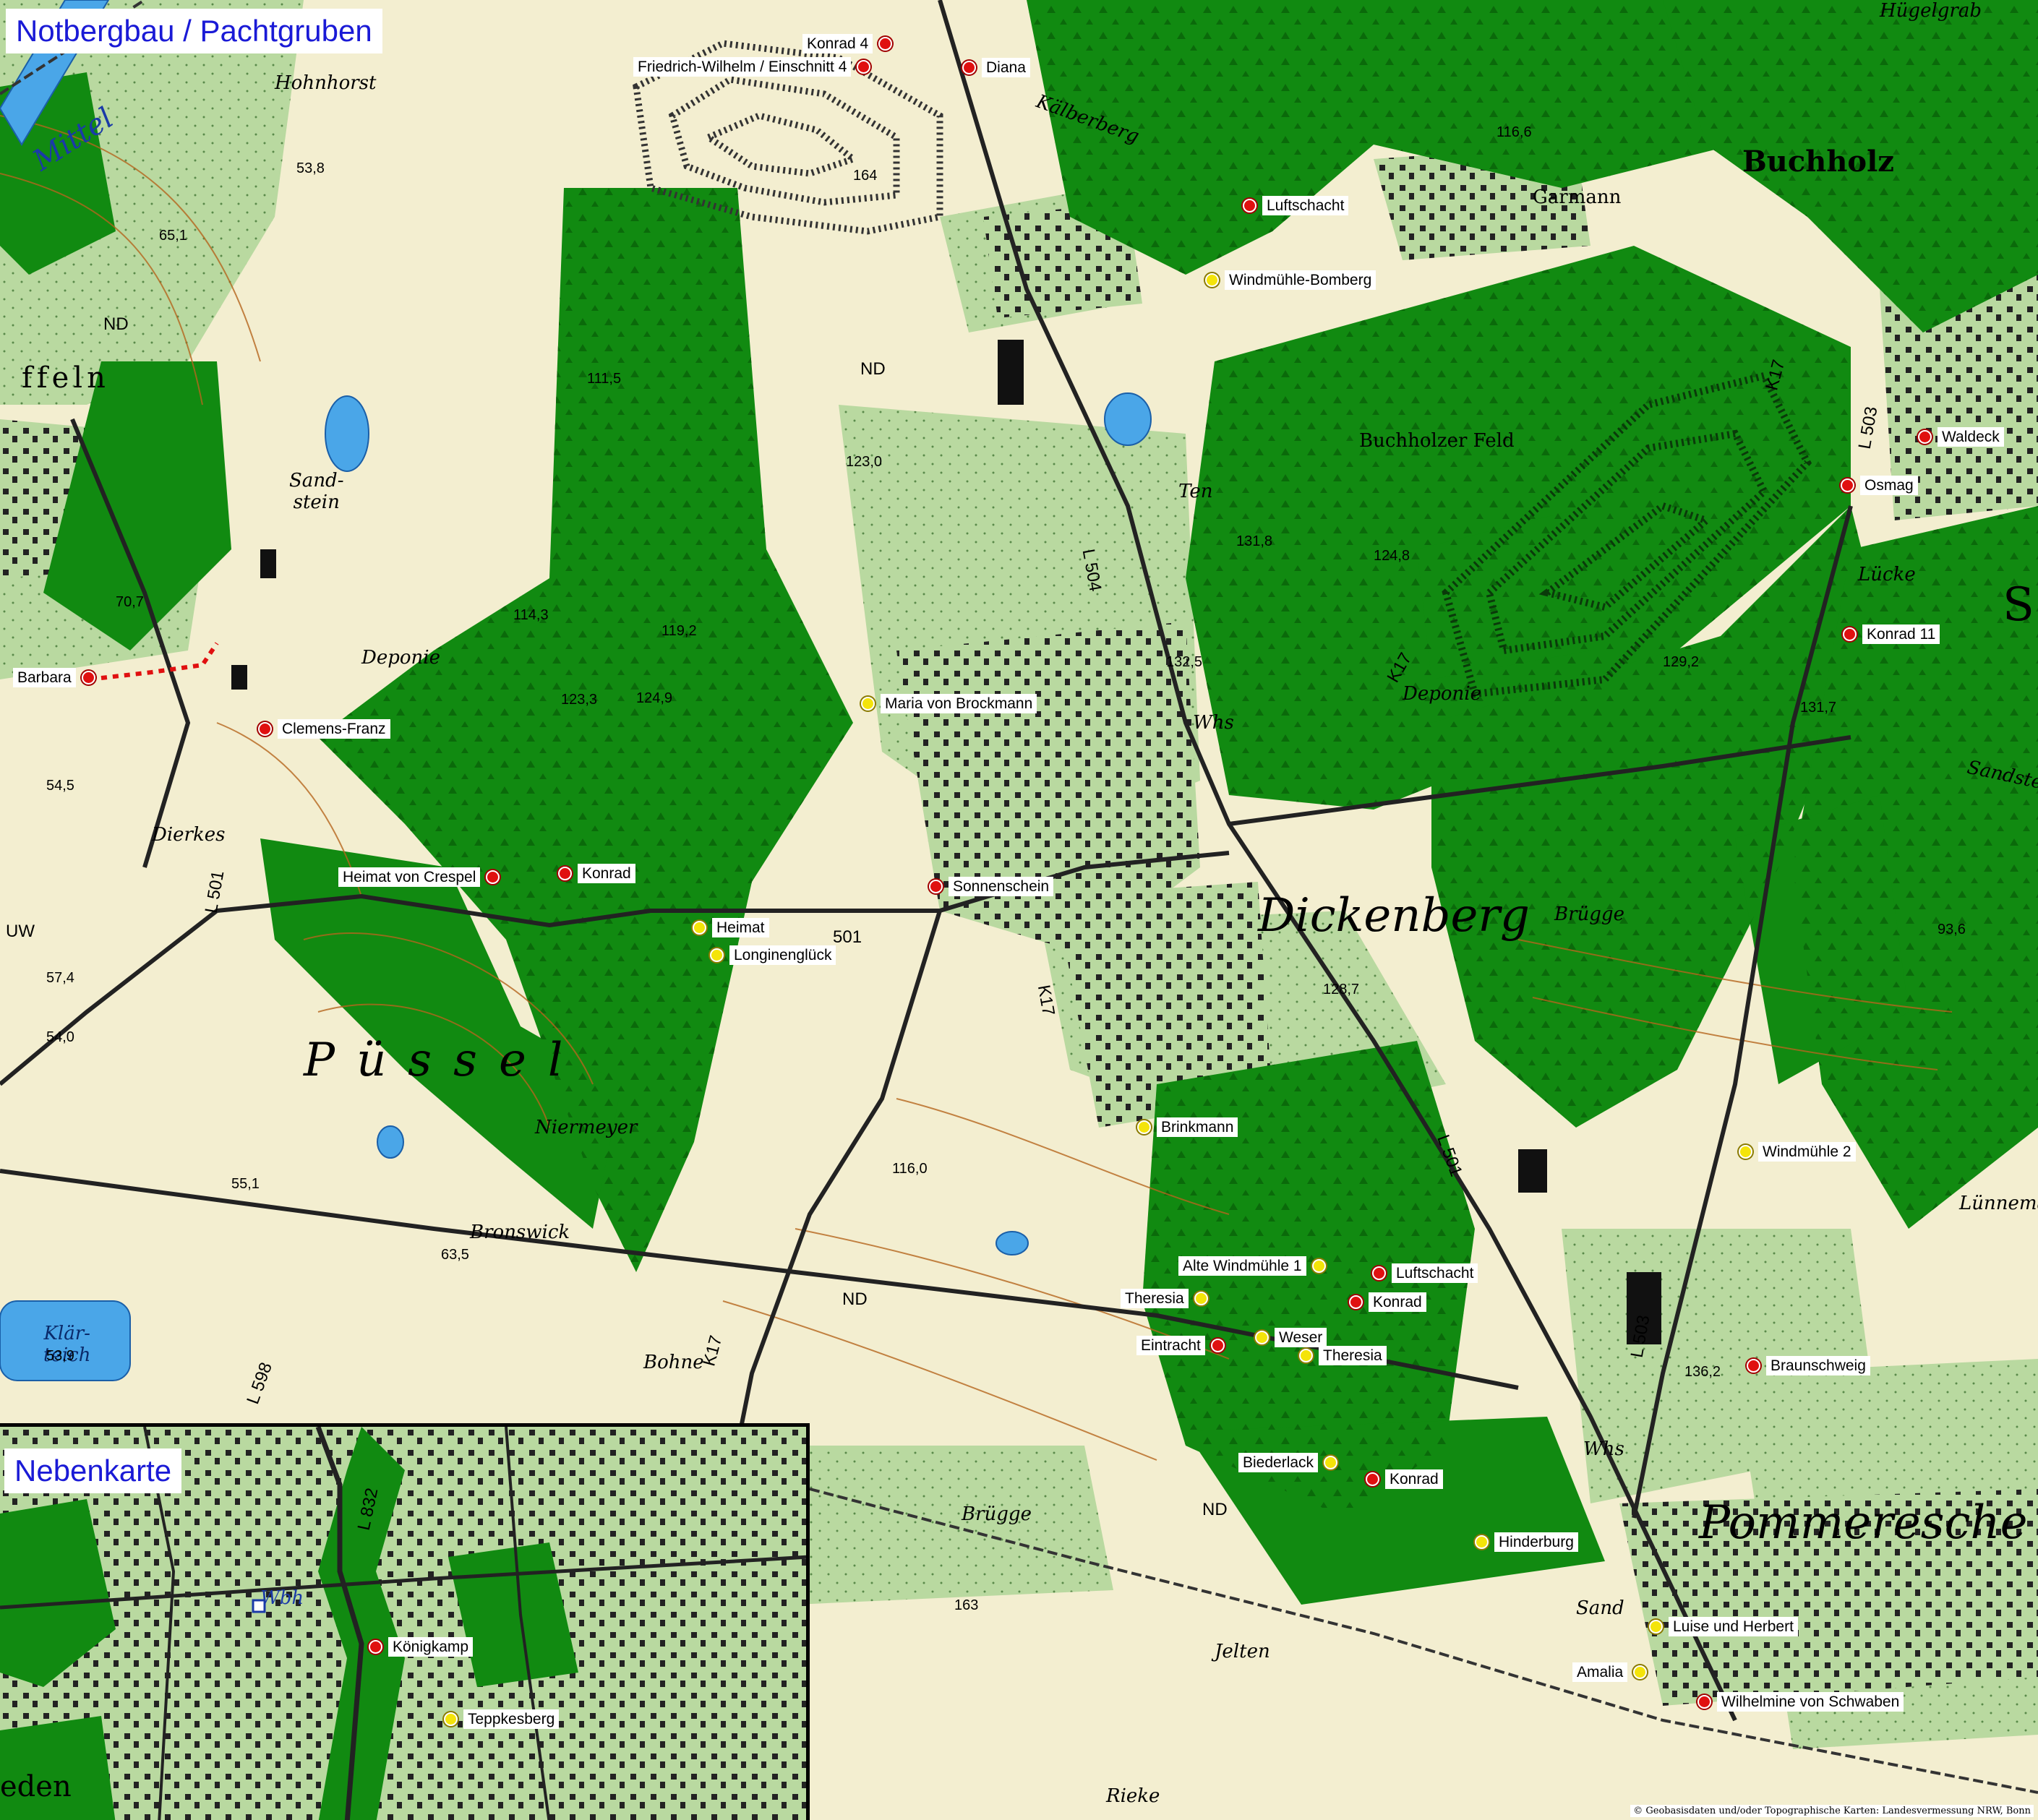 The width and height of the screenshot is (2038, 1820). I want to click on marker-sonnenschein: Sonnenschein, so click(991, 887).